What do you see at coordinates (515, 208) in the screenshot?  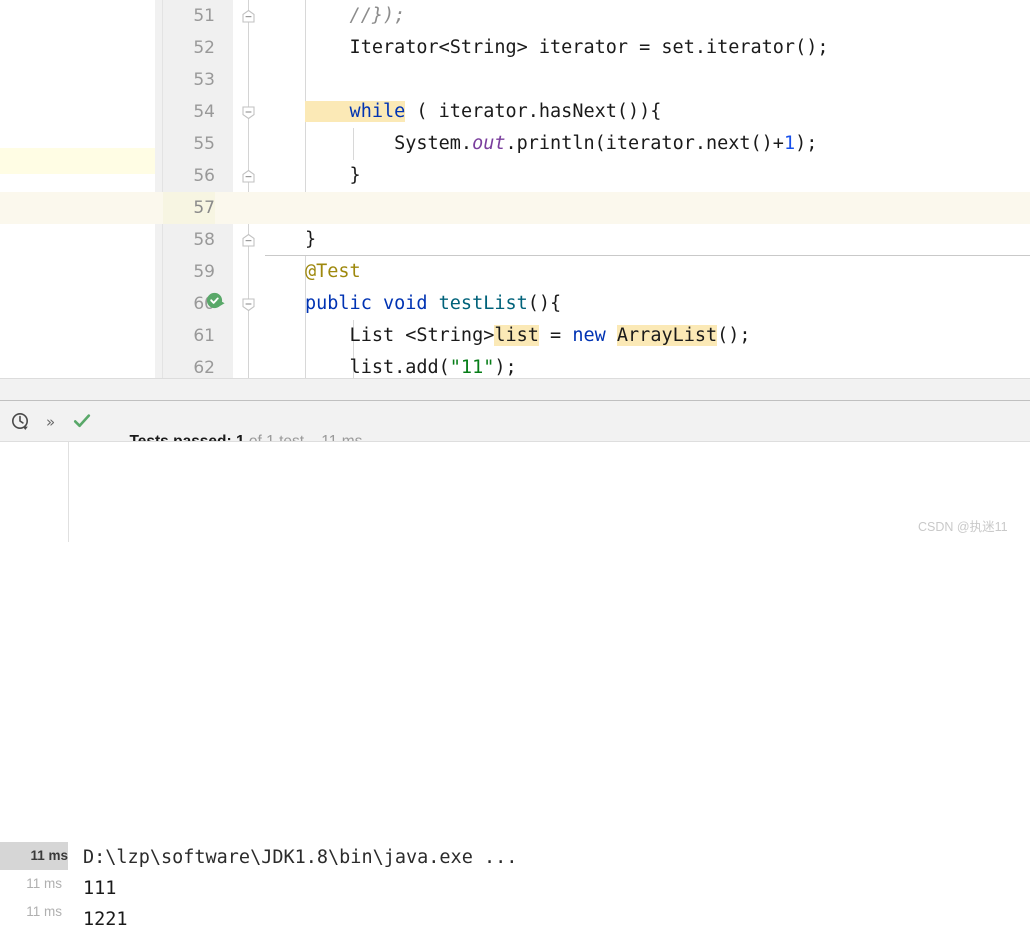 I see `code-line-row: 57` at bounding box center [515, 208].